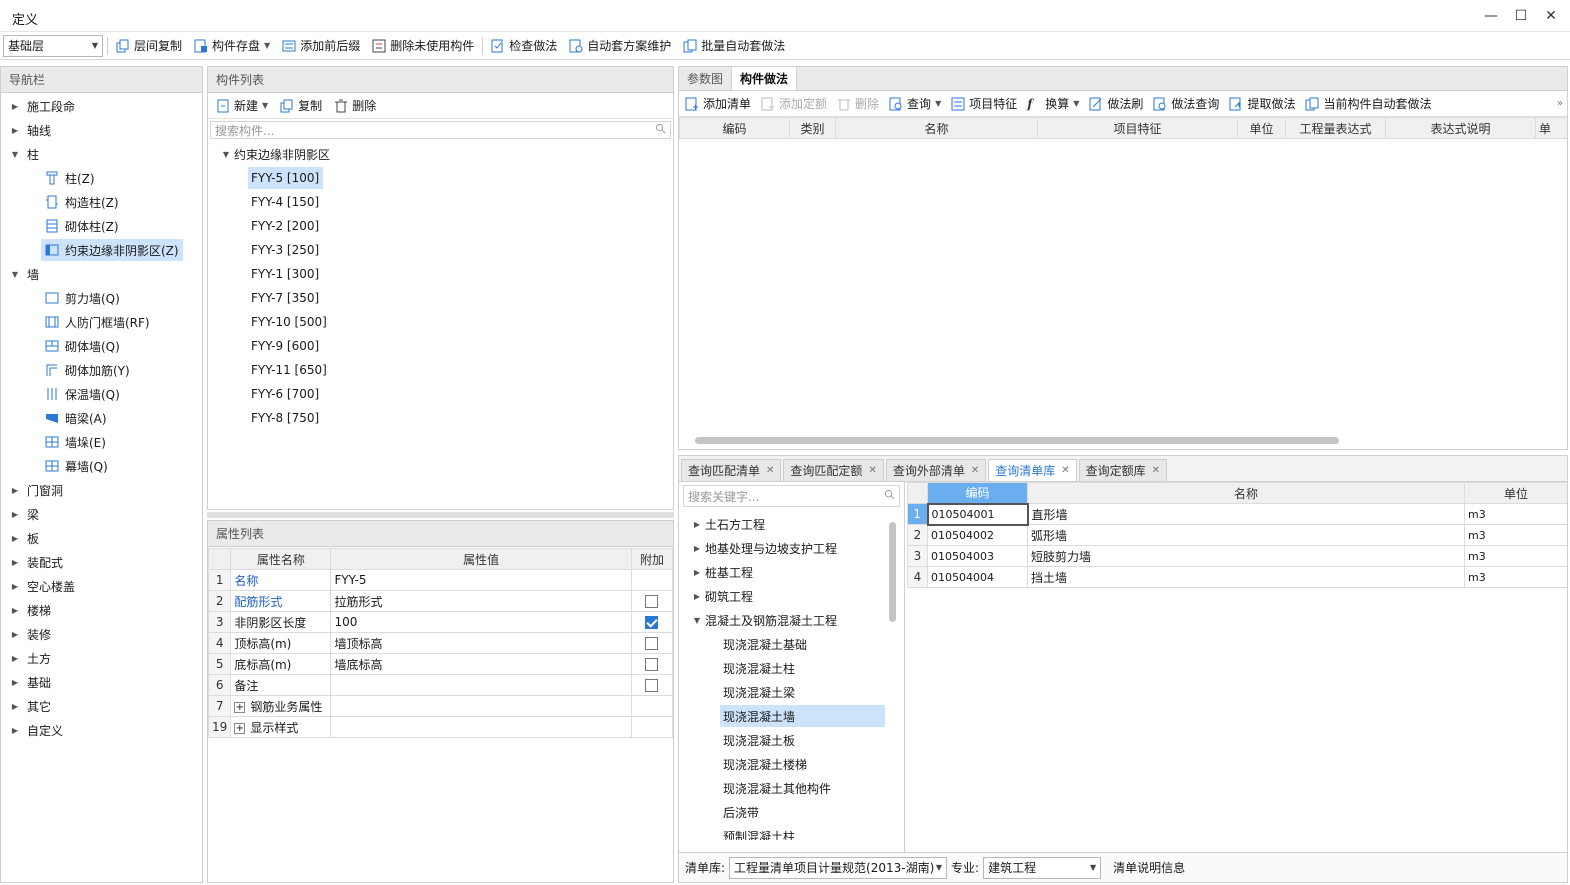 This screenshot has width=1570, height=885. What do you see at coordinates (722, 596) in the screenshot?
I see `library-node: ▶ 砌筑工程` at bounding box center [722, 596].